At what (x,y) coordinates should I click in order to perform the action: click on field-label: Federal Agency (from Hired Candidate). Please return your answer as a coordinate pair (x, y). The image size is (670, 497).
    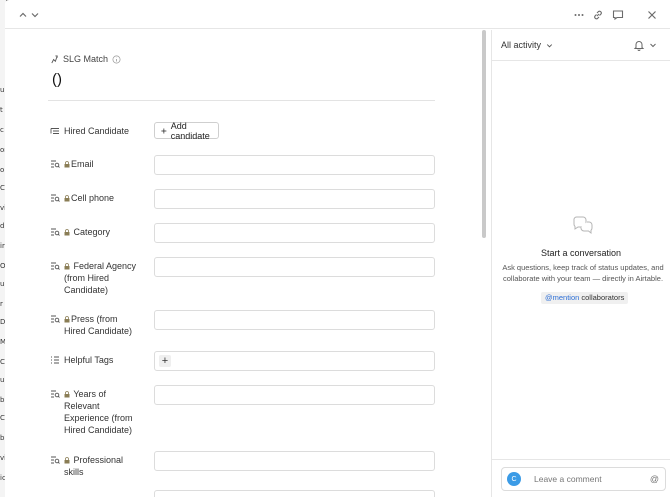
    Looking at the image, I should click on (102, 278).